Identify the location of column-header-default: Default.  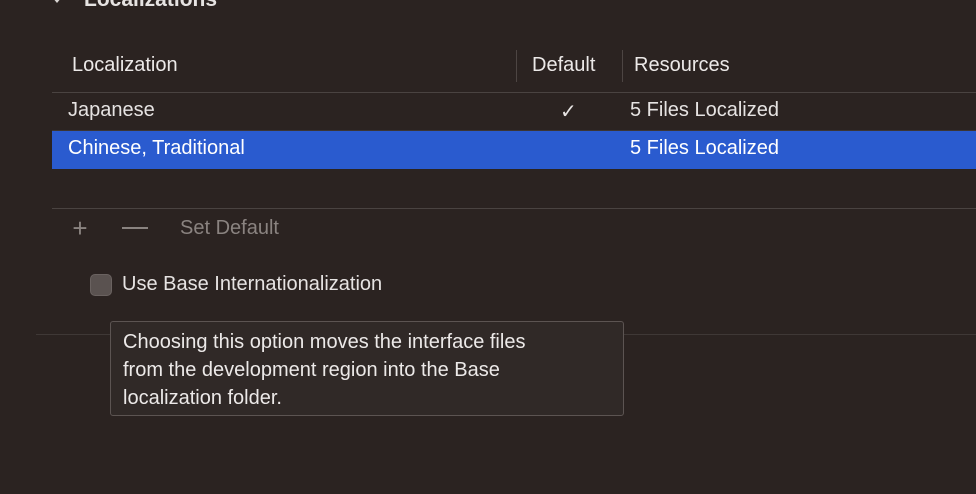
(563, 65).